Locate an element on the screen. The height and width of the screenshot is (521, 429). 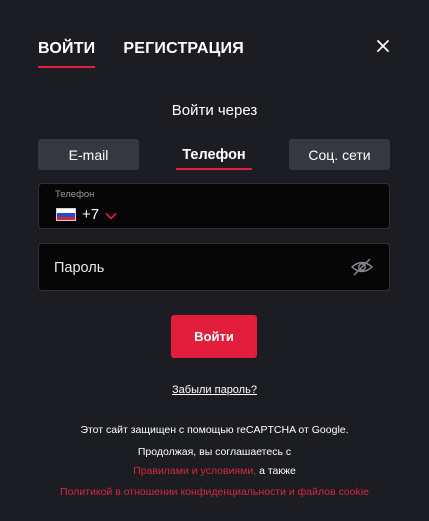
method-email-button: E-mail is located at coordinates (88, 154).